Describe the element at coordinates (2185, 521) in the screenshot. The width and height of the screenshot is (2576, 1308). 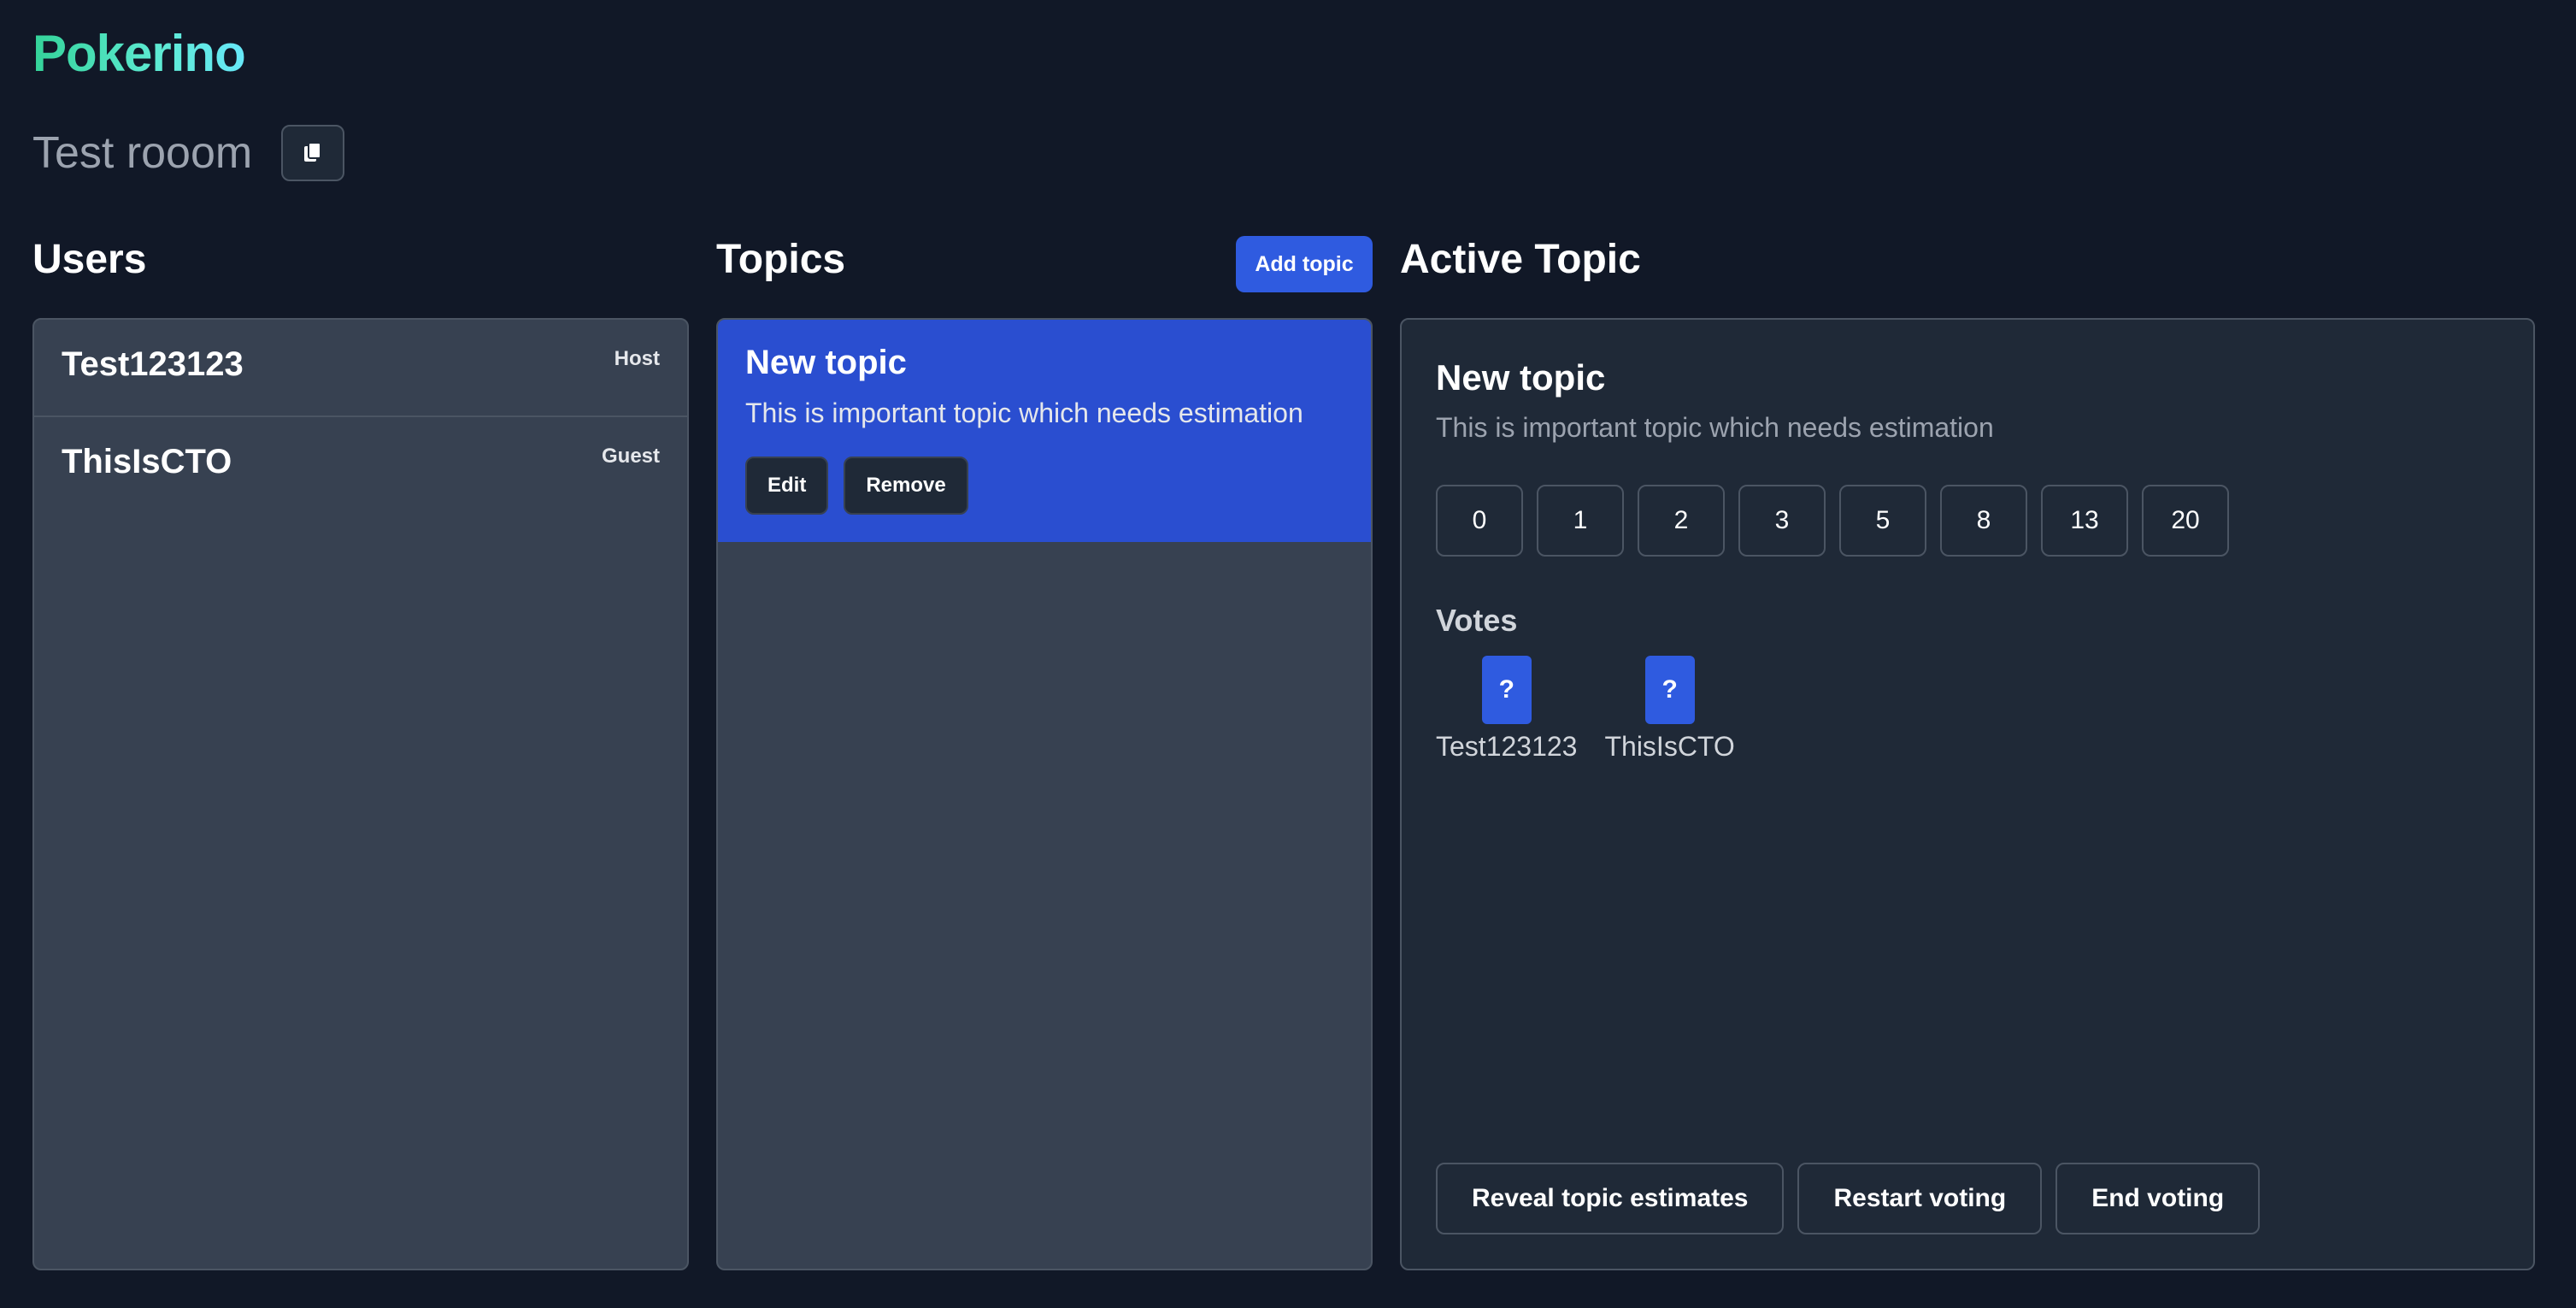
I see `estimate-card-20: 20` at that location.